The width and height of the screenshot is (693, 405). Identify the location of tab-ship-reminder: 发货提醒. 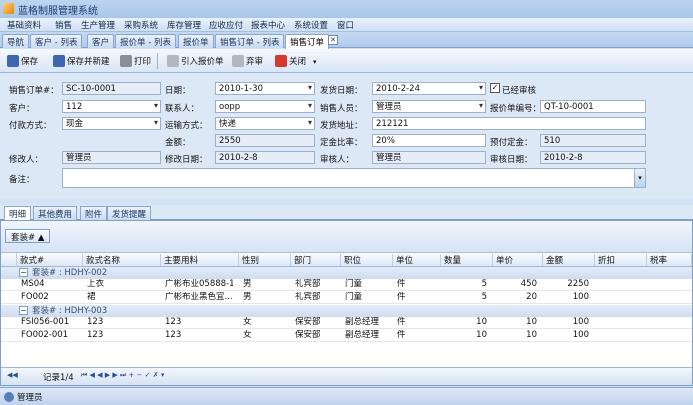
(129, 213).